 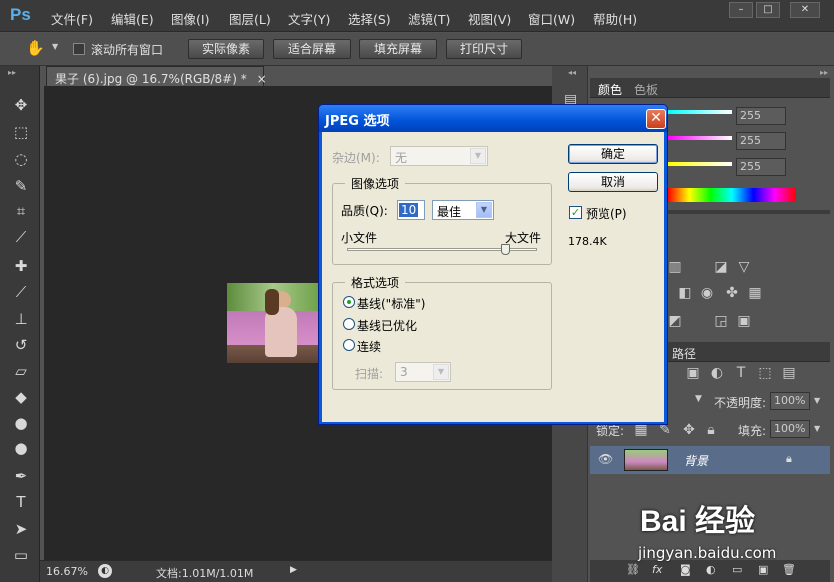 What do you see at coordinates (439, 156) in the screenshot?
I see `matte-select: 无 ▼` at bounding box center [439, 156].